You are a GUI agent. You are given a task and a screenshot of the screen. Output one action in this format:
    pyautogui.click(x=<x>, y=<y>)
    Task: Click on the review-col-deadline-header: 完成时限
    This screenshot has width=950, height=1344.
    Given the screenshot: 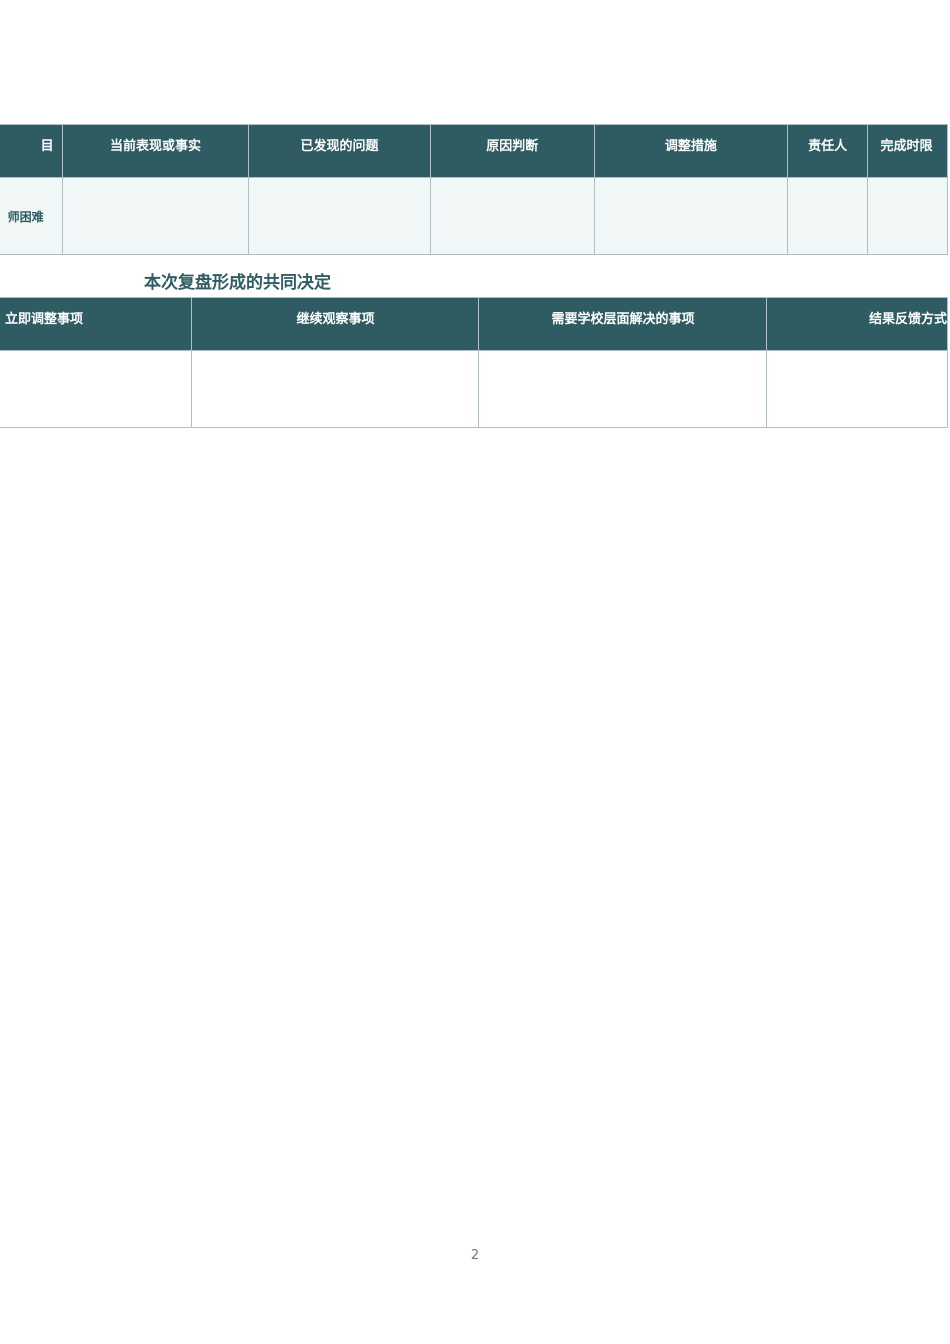 What is the action you would take?
    pyautogui.click(x=907, y=151)
    